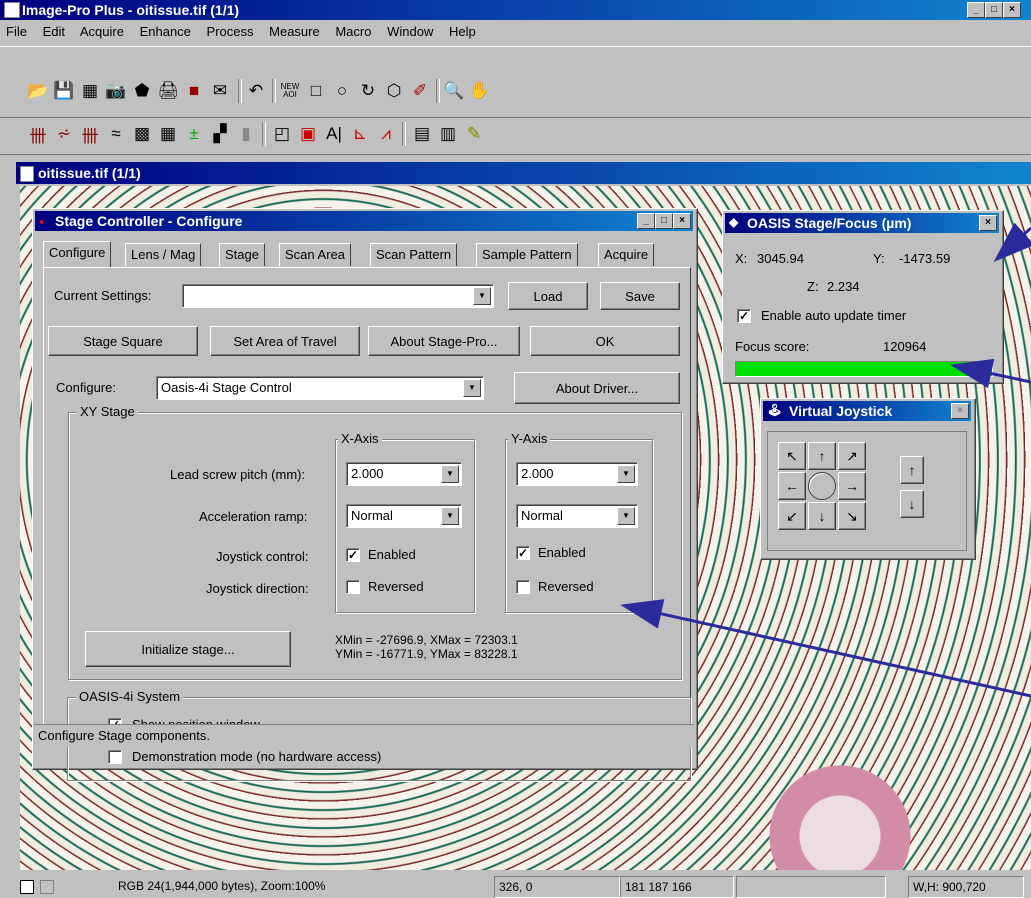  Describe the element at coordinates (1012, 242) in the screenshot. I see `annotation-arrow-position` at that location.